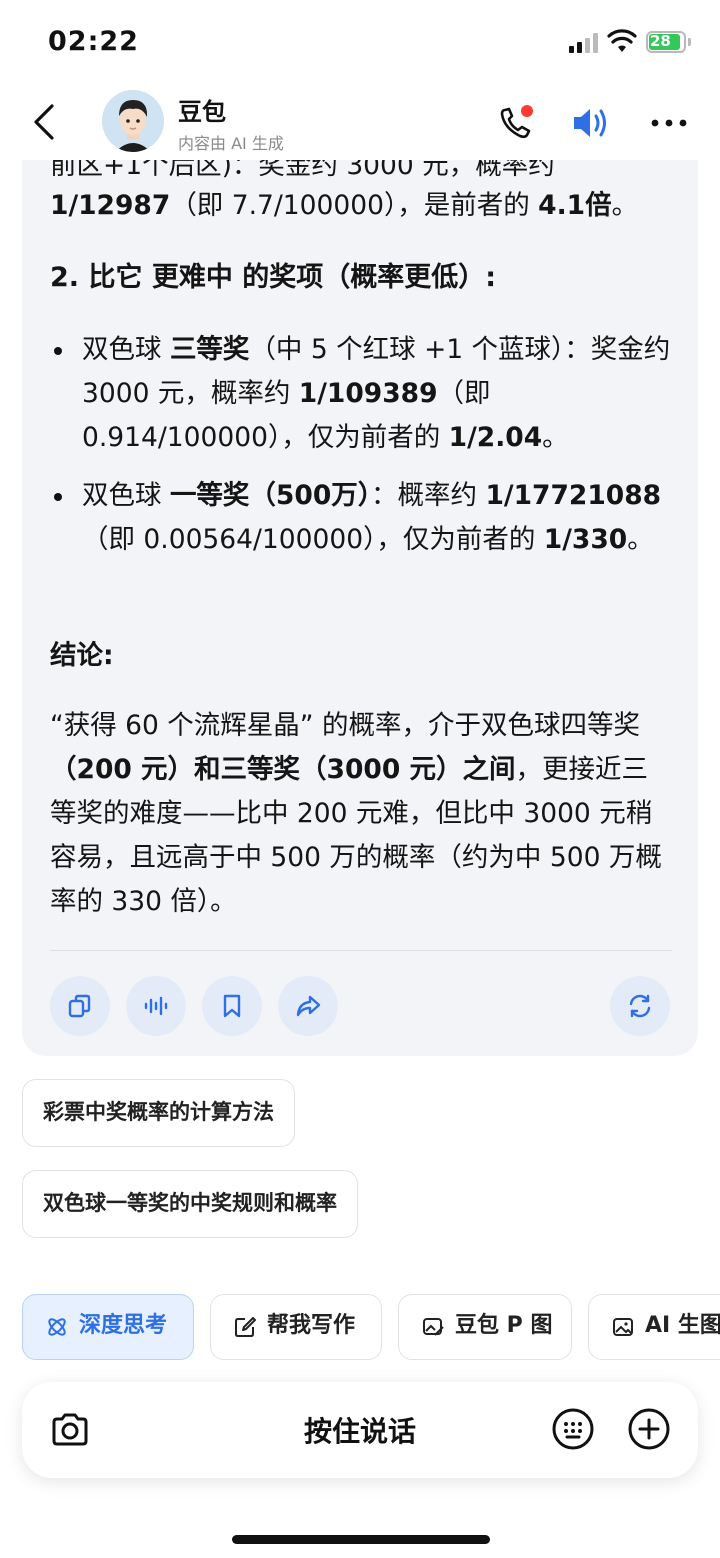 The width and height of the screenshot is (720, 1558). I want to click on writing-chip: 帮我写作, so click(296, 1327).